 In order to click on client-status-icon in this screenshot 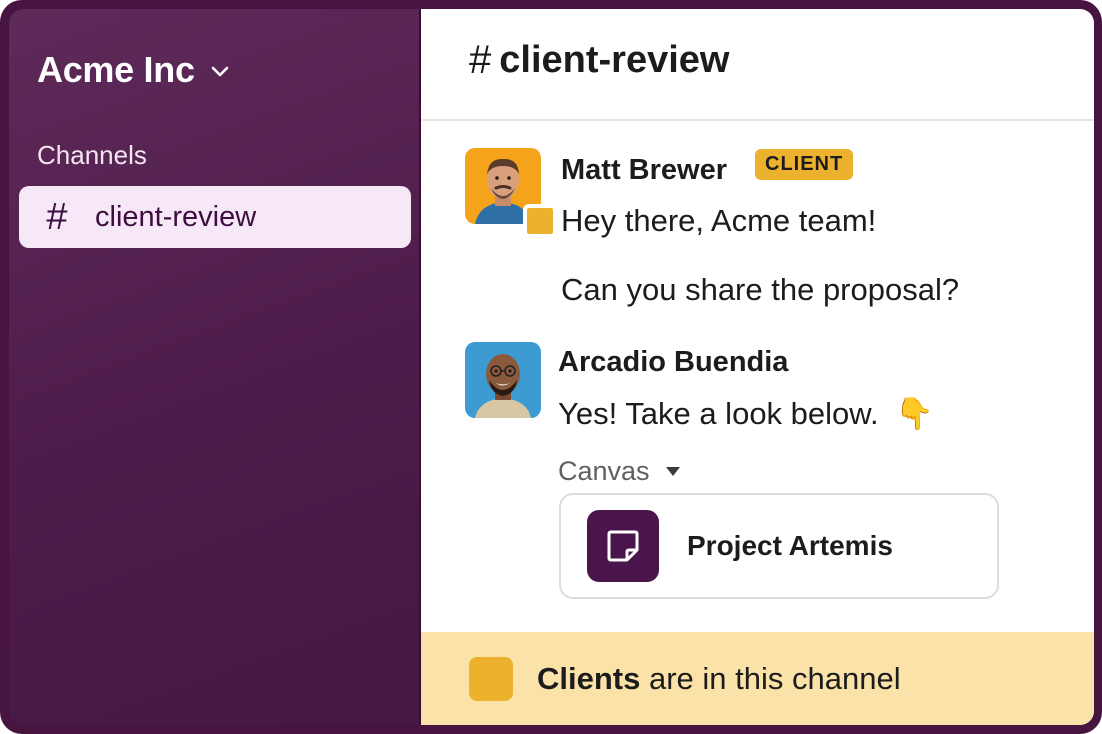, I will do `click(540, 221)`.